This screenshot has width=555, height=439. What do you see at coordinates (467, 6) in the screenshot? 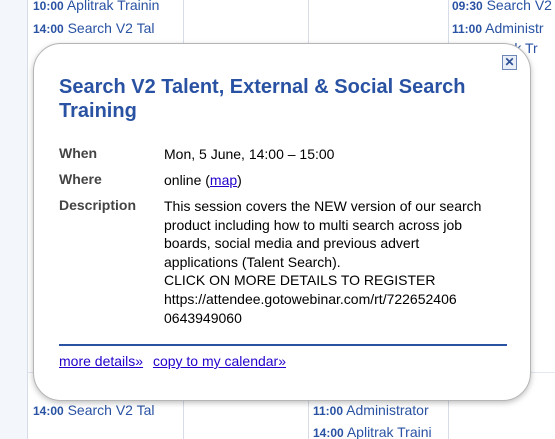
I see `event-time: 09:30` at bounding box center [467, 6].